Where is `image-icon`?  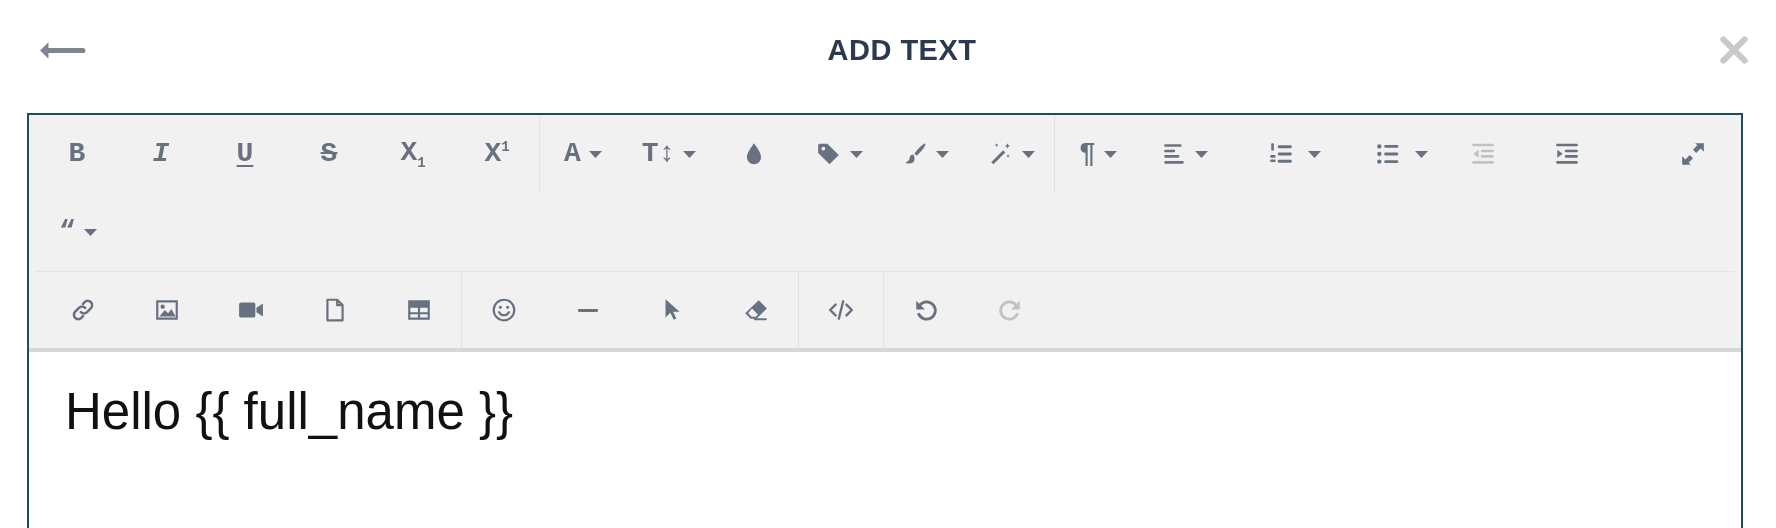 image-icon is located at coordinates (167, 310).